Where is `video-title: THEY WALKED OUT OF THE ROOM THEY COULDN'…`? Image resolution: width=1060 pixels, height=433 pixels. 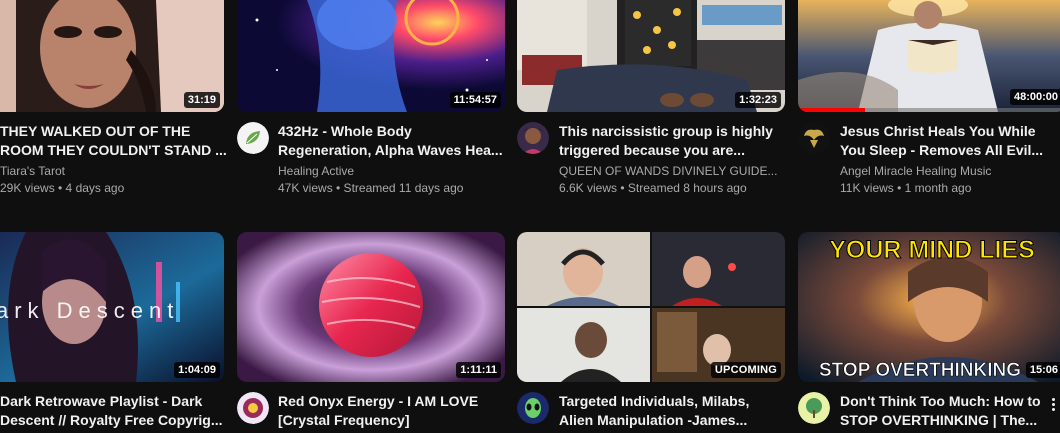
video-title: THEY WALKED OUT OF THE ROOM THEY COULDN'… is located at coordinates (119, 141).